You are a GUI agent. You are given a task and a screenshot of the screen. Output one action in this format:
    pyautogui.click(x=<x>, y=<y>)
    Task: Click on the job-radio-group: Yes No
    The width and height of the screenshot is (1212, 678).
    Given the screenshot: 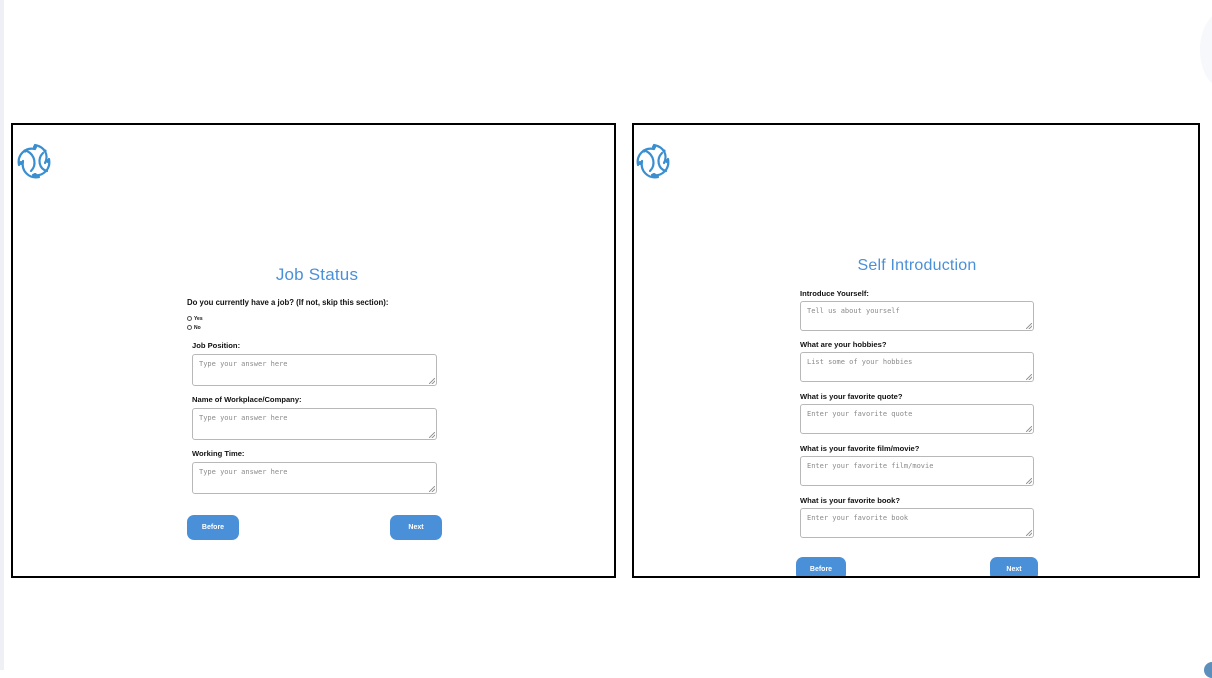 What is the action you would take?
    pyautogui.click(x=195, y=323)
    